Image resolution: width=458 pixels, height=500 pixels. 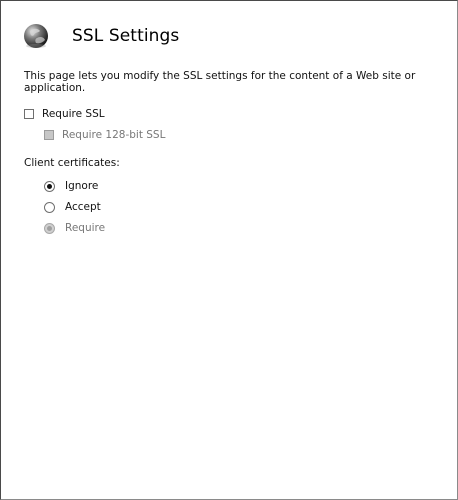 I want to click on require-128bit-ssl-row: Require 128-bit SSL, so click(x=104, y=135).